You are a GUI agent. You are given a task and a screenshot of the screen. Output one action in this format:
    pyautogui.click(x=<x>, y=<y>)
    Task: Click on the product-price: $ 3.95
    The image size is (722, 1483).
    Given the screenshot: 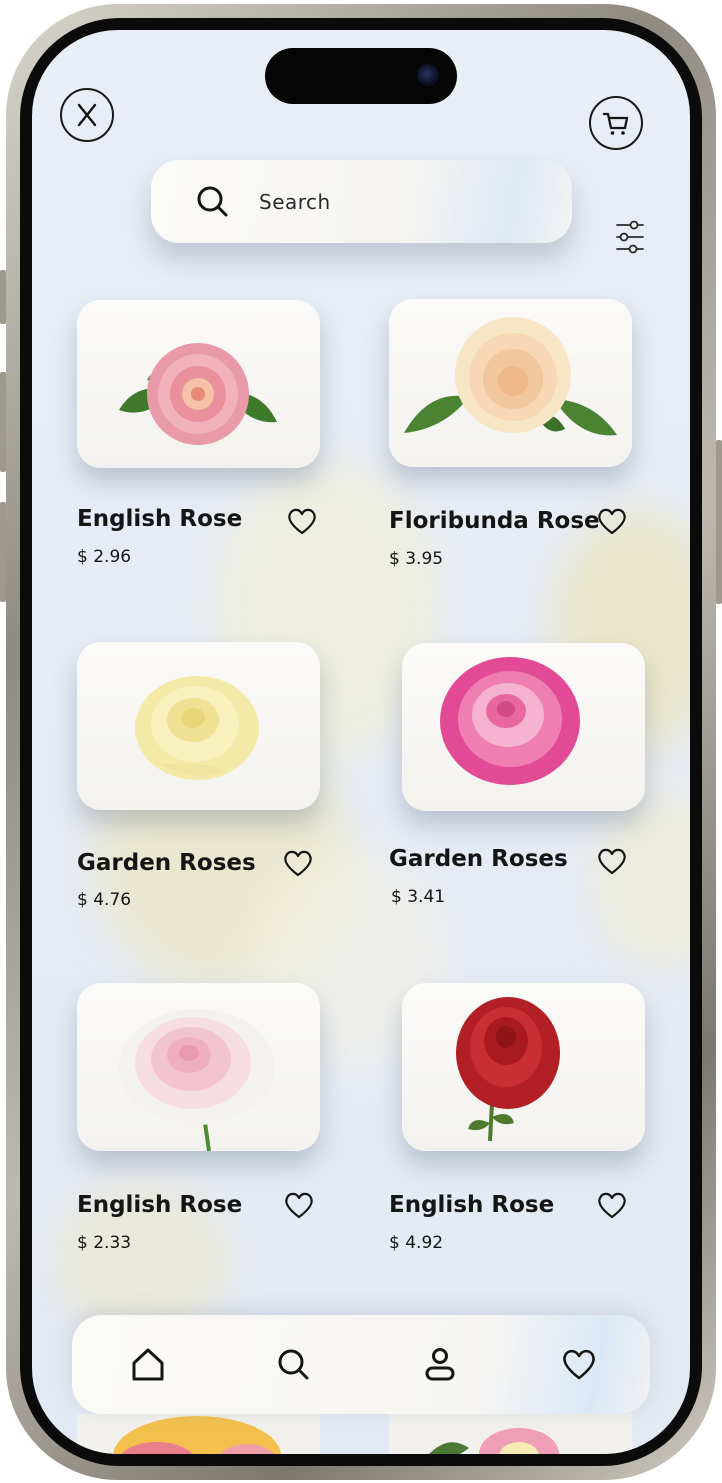 What is the action you would take?
    pyautogui.click(x=416, y=559)
    